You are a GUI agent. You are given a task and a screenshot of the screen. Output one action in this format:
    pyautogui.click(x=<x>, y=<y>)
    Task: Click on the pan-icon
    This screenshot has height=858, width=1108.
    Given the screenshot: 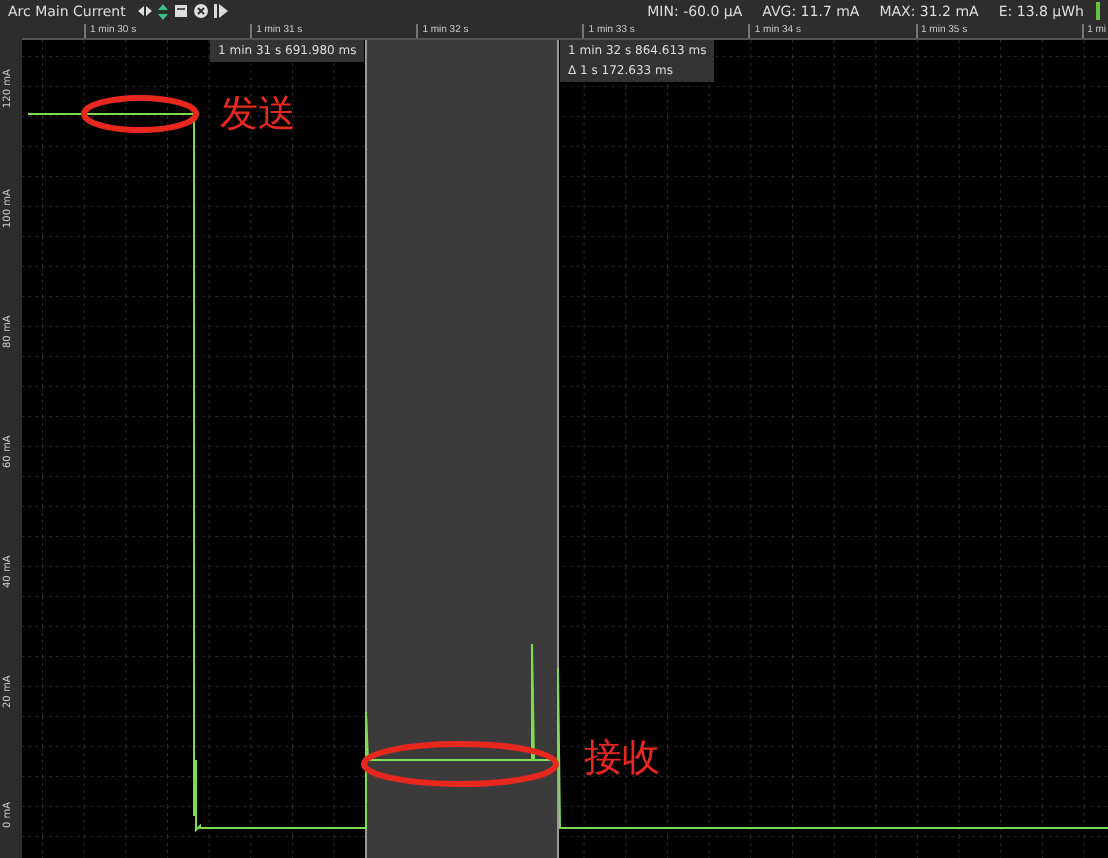 What is the action you would take?
    pyautogui.click(x=144, y=11)
    